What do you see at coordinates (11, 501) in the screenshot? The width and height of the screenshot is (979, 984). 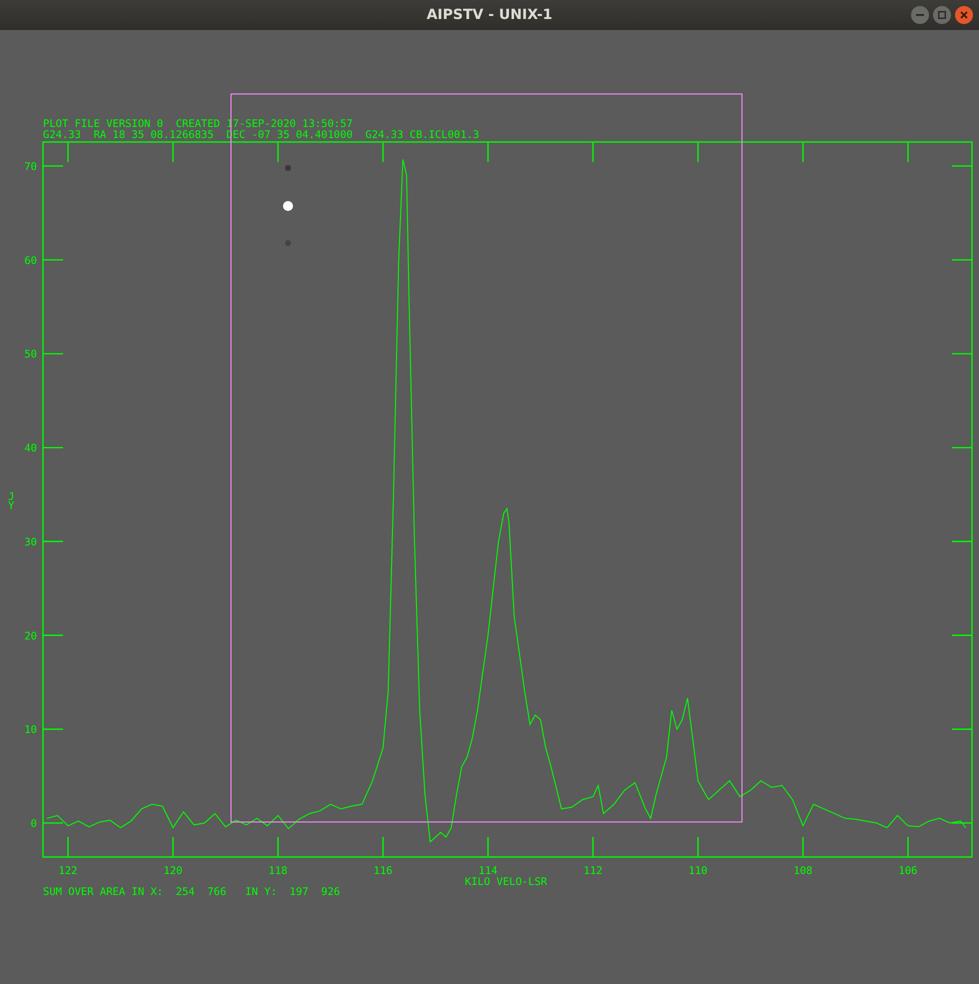 I see `axis-label: JY` at bounding box center [11, 501].